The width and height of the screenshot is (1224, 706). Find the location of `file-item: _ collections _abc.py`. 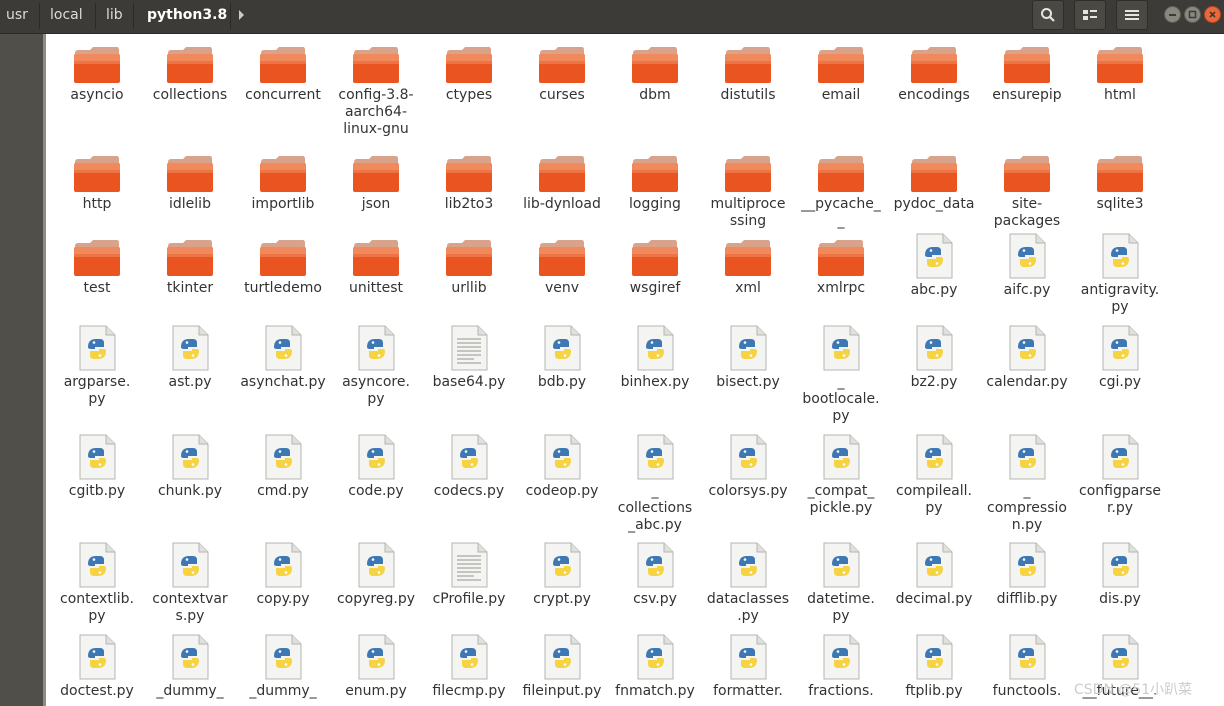

file-item: _ collections _abc.py is located at coordinates (655, 484).